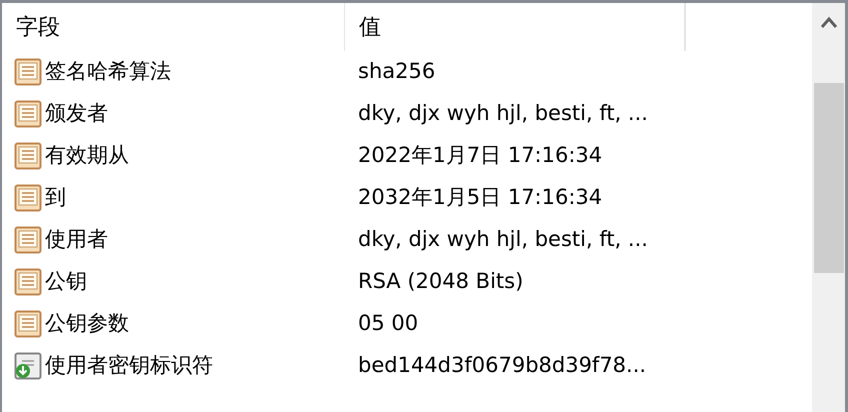  I want to click on field-value: 2022年1月7日 17:16:34, so click(479, 156).